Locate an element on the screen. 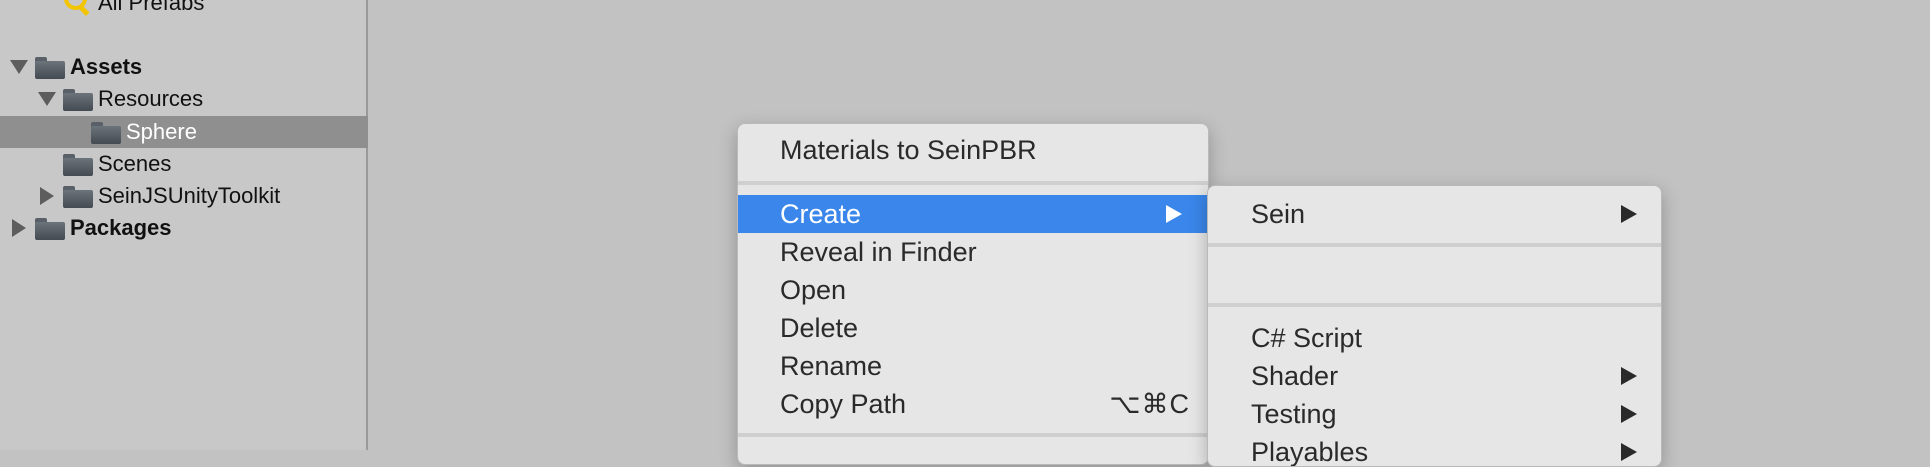 The image size is (1930, 467). menu-item-shader: Shader is located at coordinates (1434, 376).